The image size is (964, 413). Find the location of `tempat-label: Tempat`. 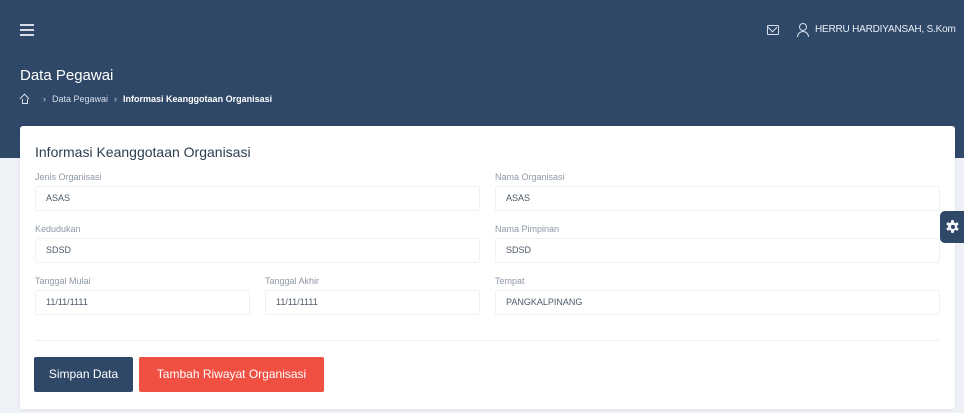

tempat-label: Tempat is located at coordinates (510, 281).